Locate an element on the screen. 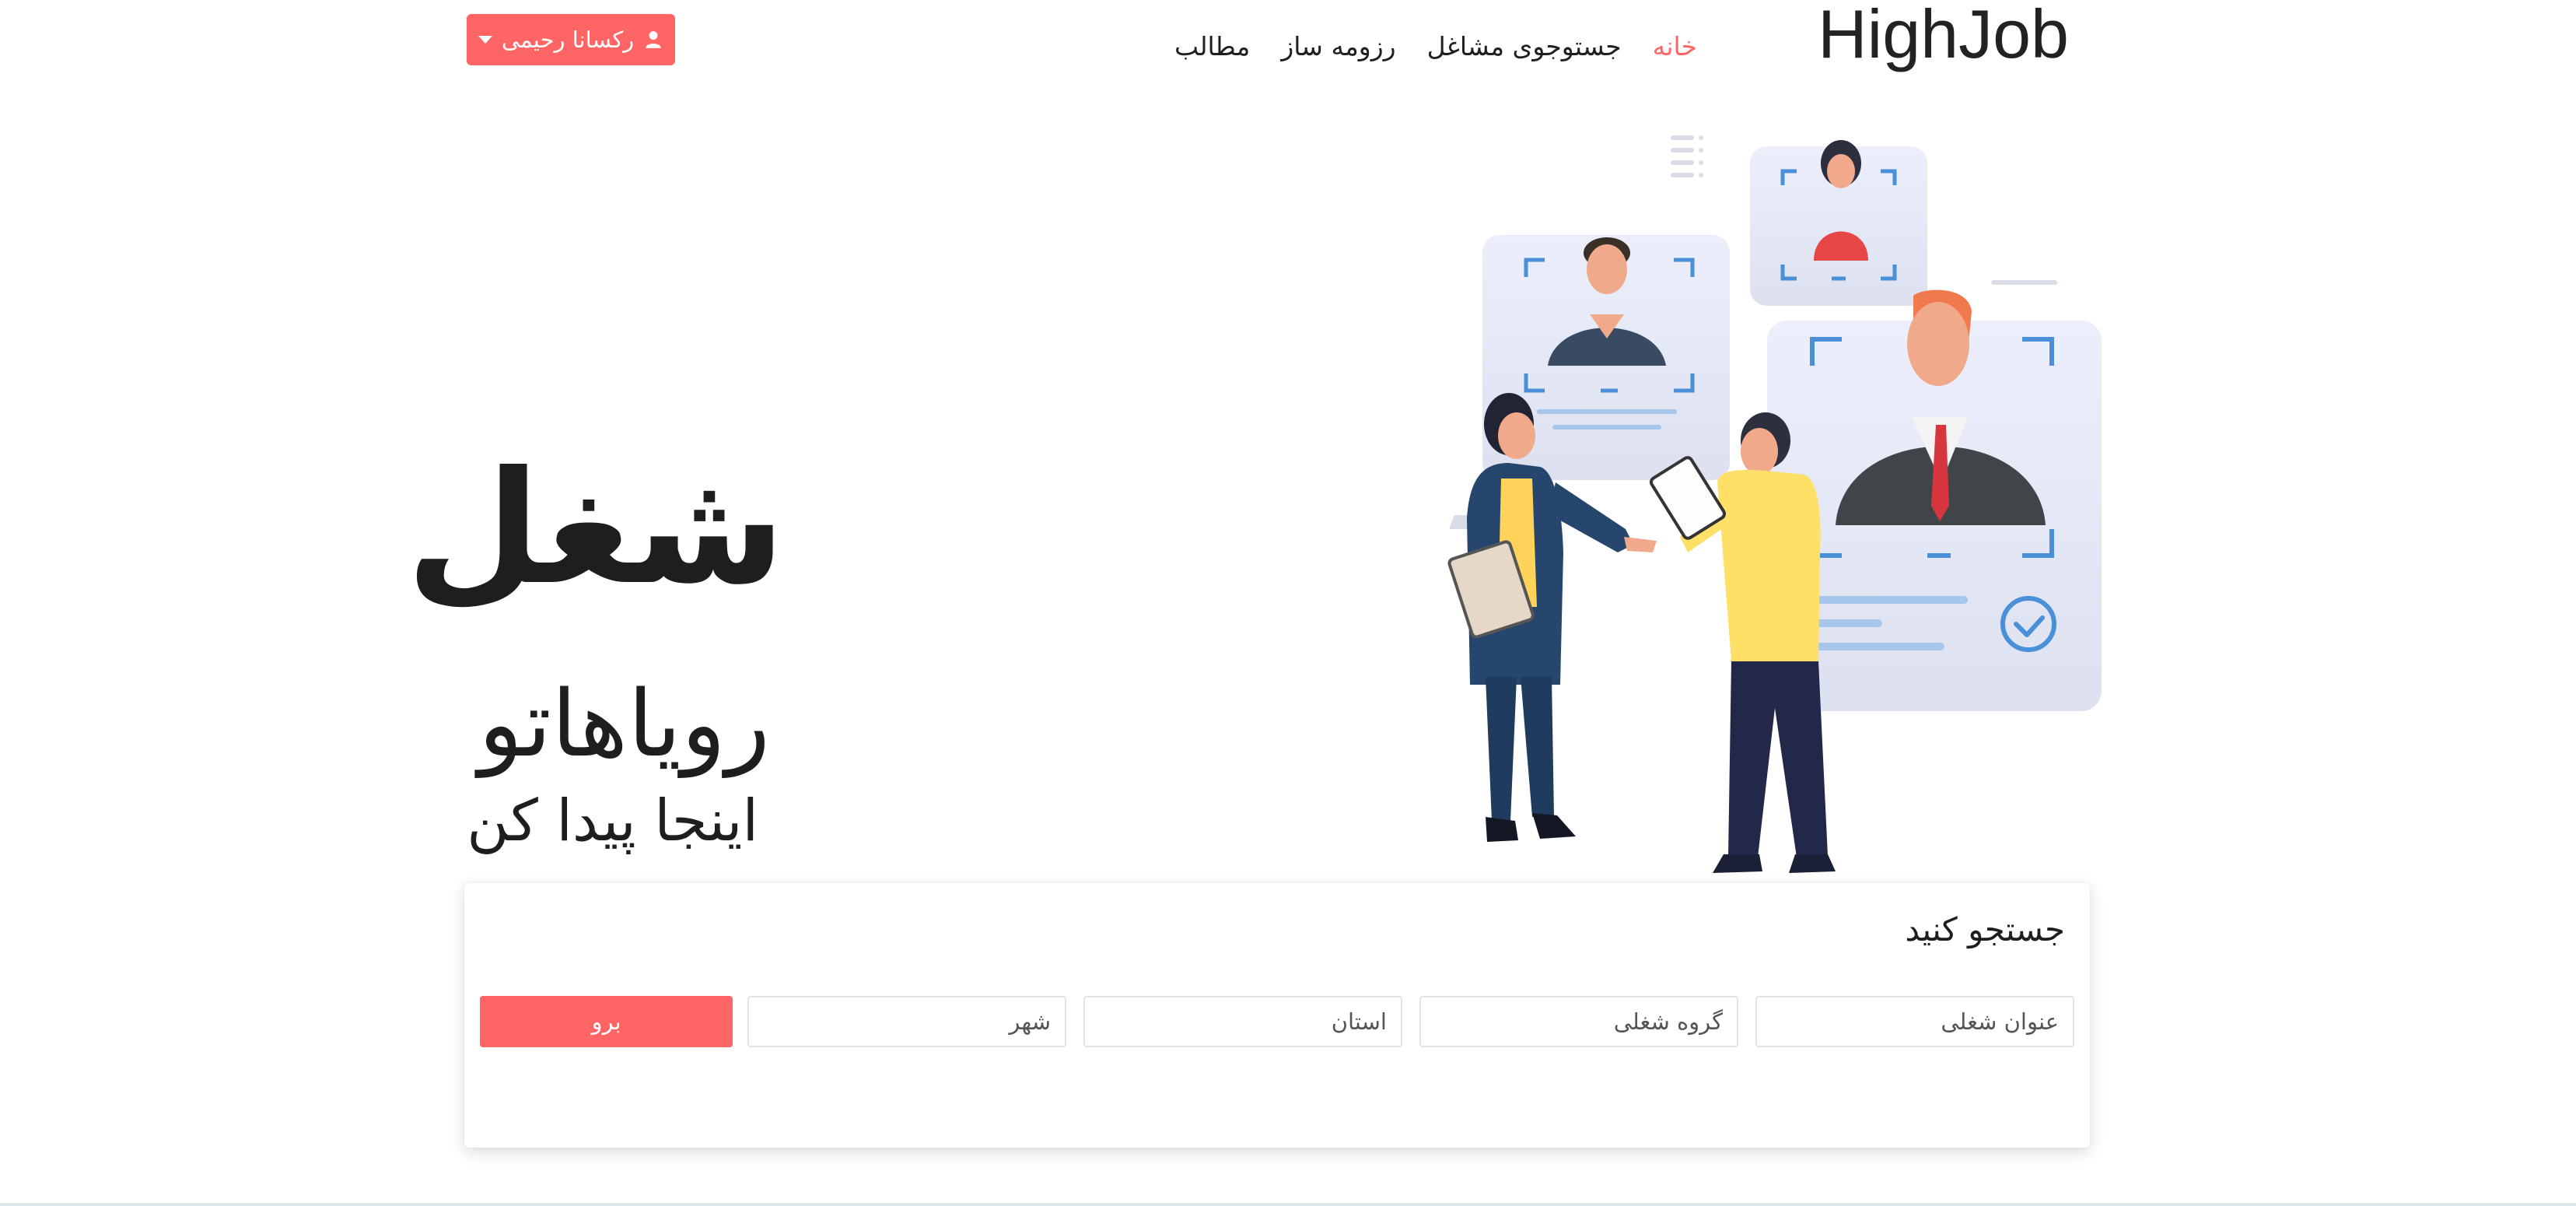 Image resolution: width=2576 pixels, height=1206 pixels. user-name: رکسانا رحیمی is located at coordinates (568, 39).